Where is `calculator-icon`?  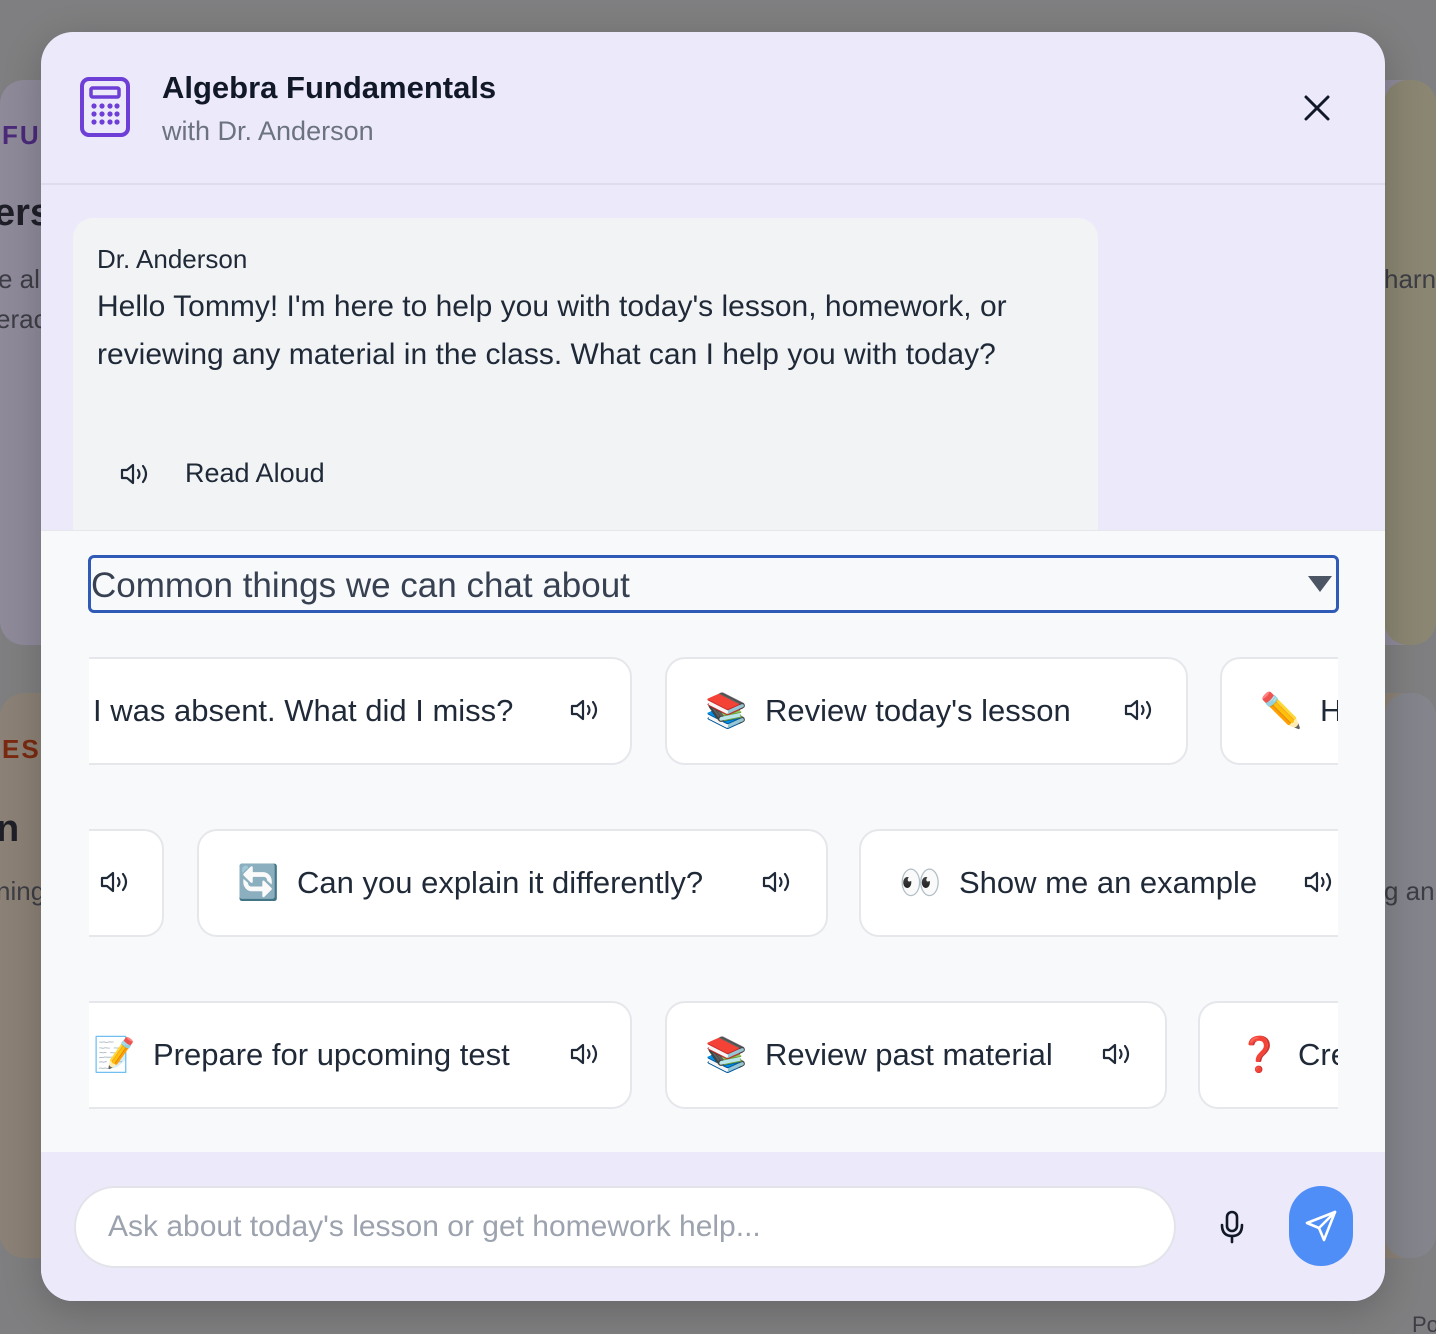
calculator-icon is located at coordinates (105, 107).